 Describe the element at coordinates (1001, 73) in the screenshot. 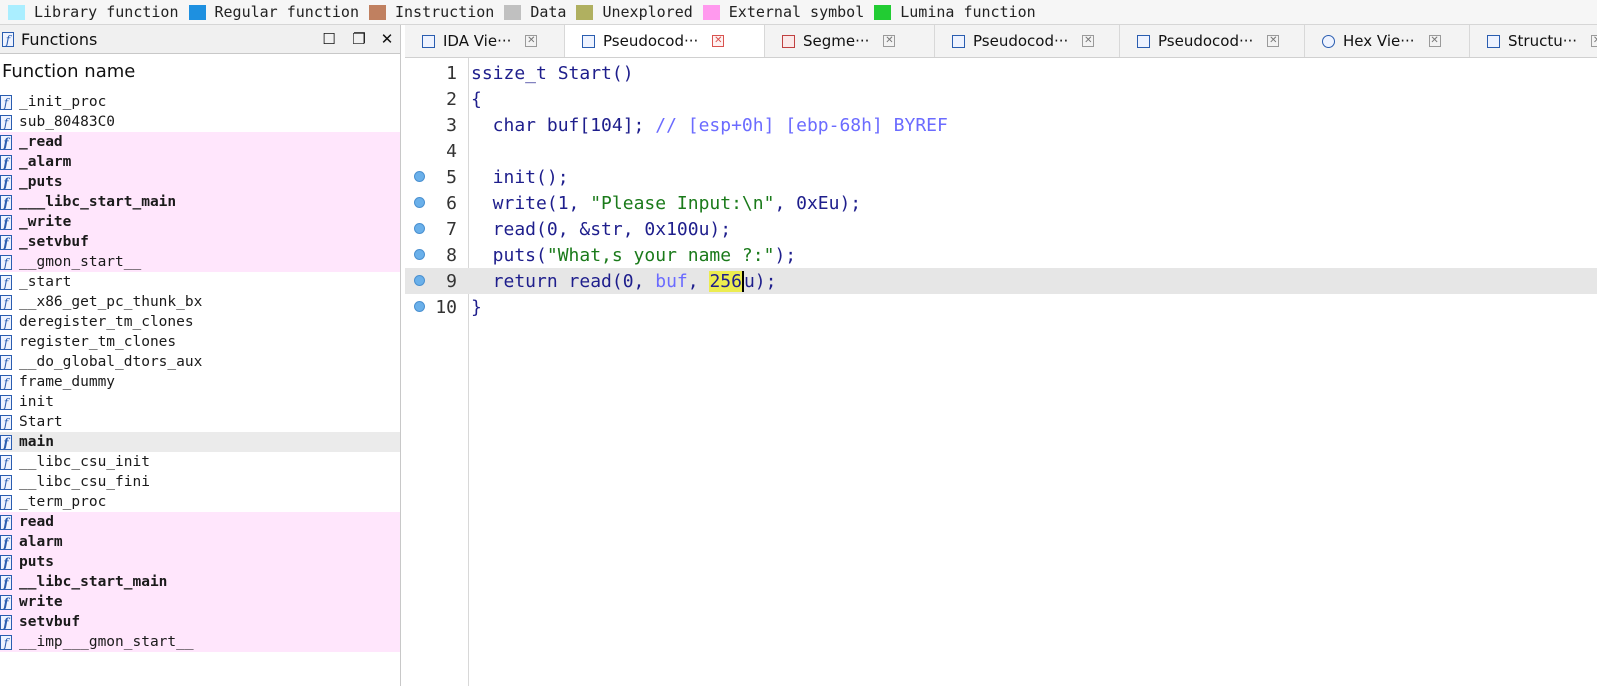

I see `code-line: 1 ssize_t Start()` at that location.